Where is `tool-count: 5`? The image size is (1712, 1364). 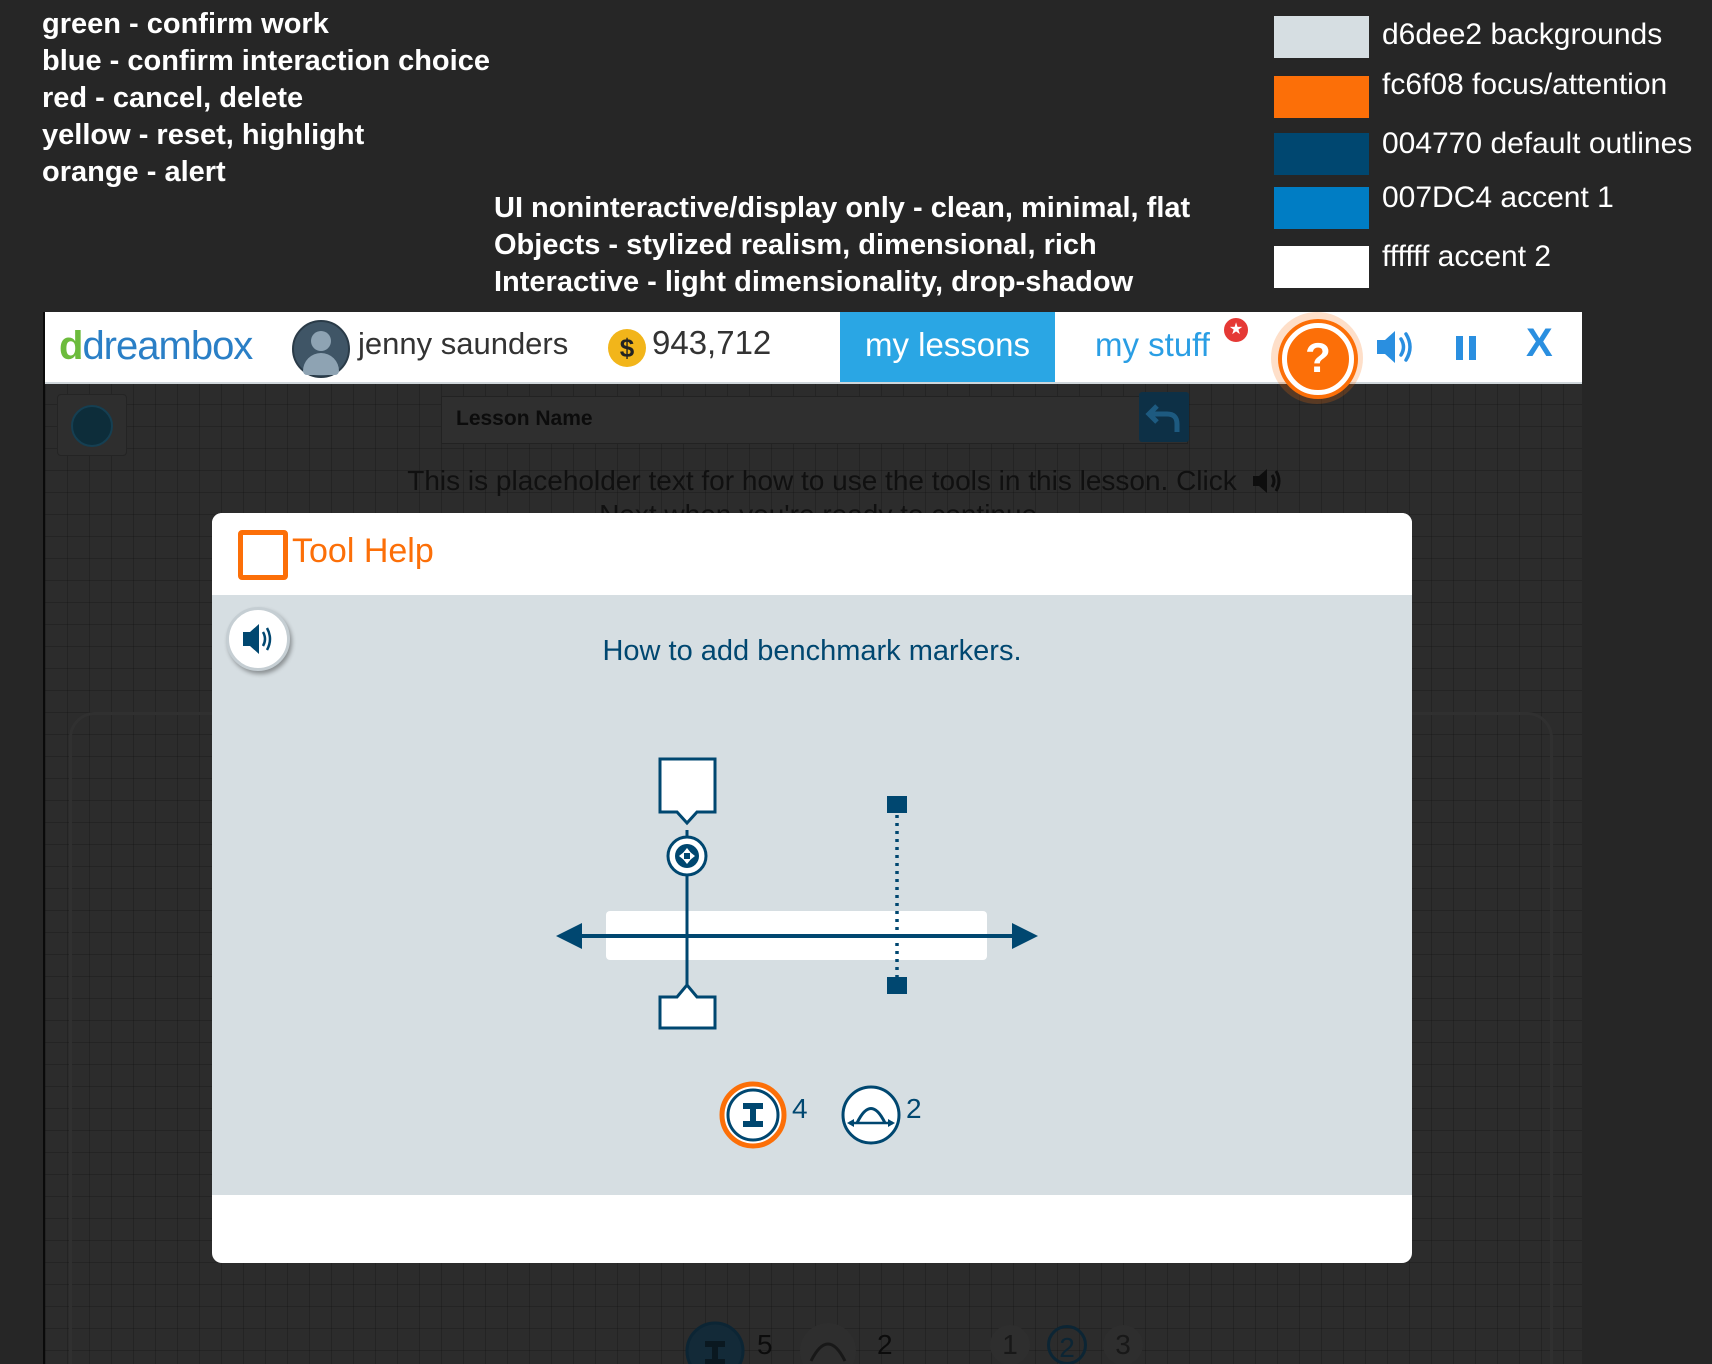
tool-count: 5 is located at coordinates (765, 1344).